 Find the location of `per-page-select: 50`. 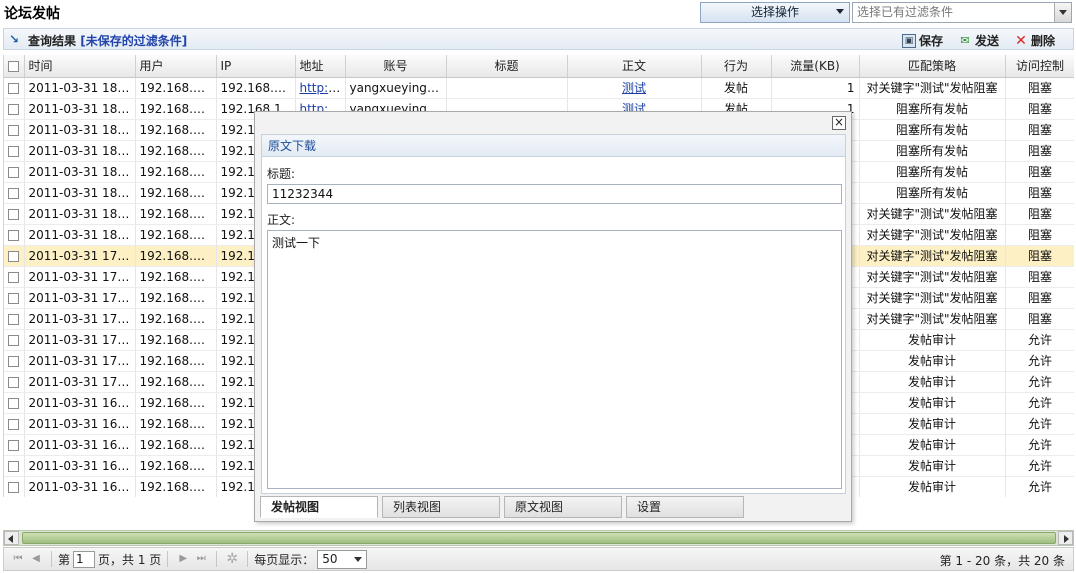

per-page-select: 50 is located at coordinates (342, 559).